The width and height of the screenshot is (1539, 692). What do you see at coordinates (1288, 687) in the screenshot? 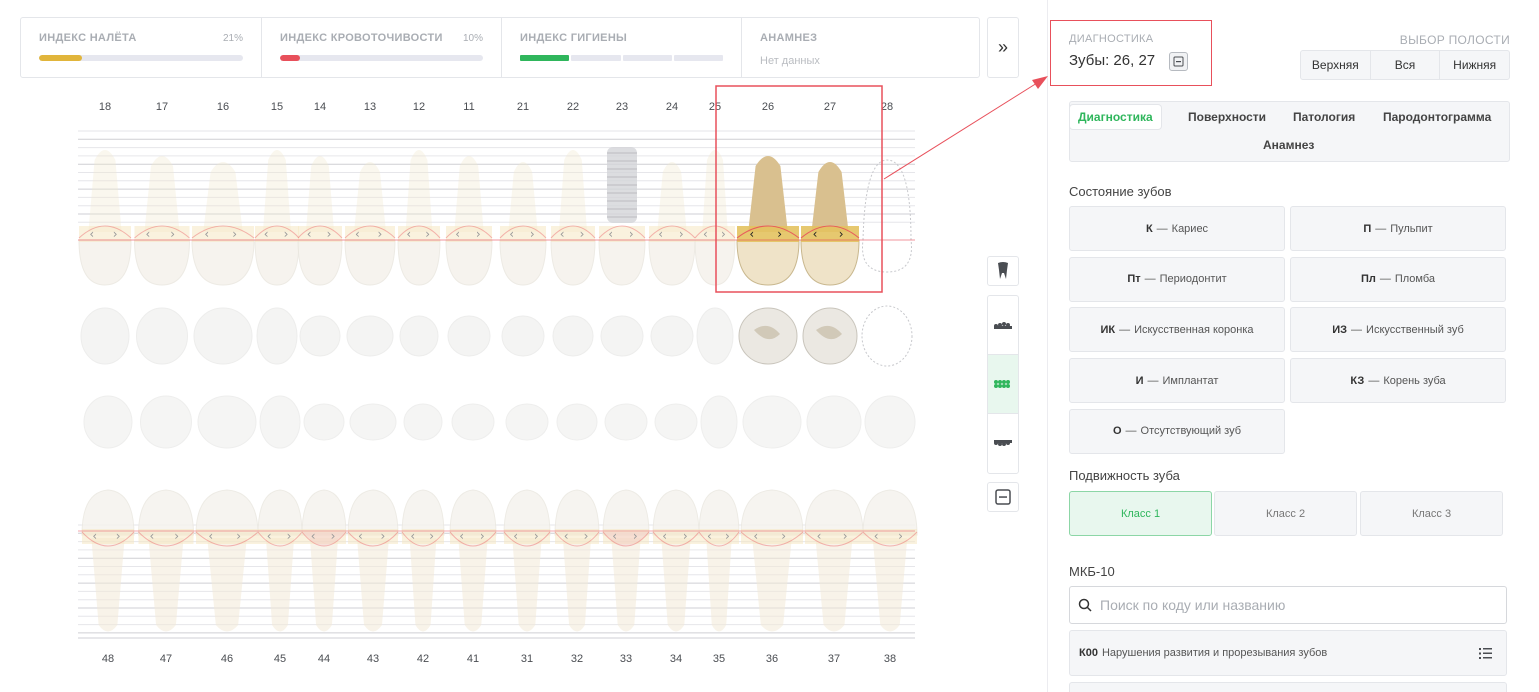
I see `mkb-list-item` at bounding box center [1288, 687].